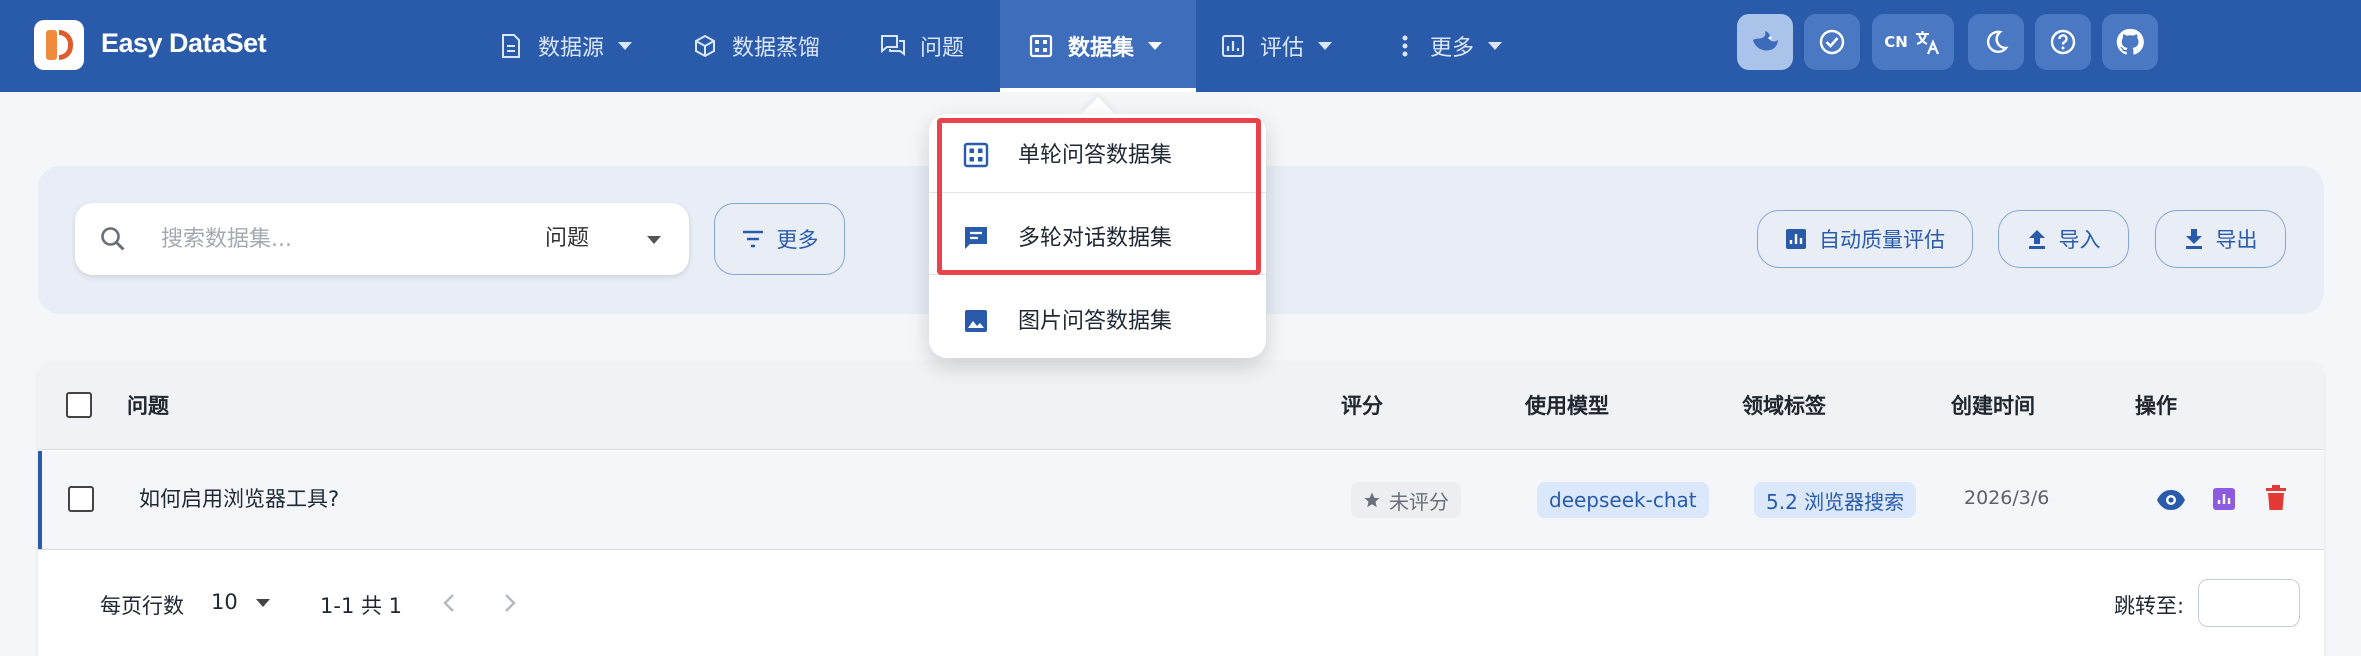  Describe the element at coordinates (361, 606) in the screenshot. I see `page-range: 1-1 共 1` at that location.